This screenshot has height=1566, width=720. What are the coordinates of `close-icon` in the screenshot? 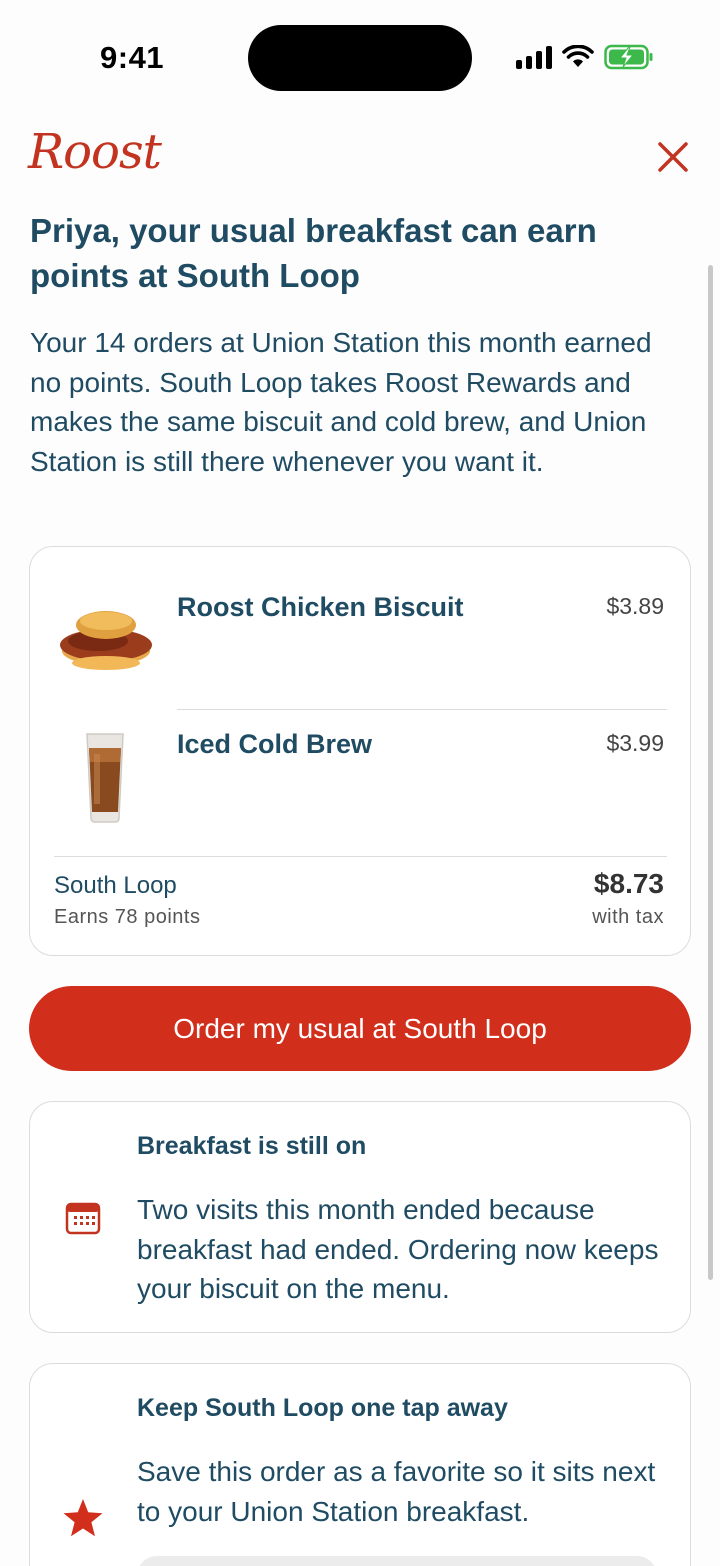 It's located at (673, 157).